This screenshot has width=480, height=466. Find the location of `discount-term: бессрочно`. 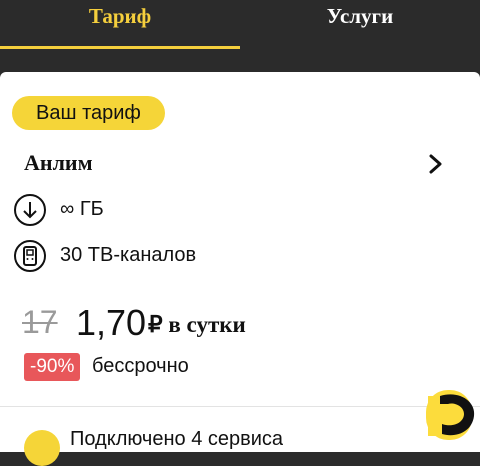

discount-term: бессрочно is located at coordinates (140, 366).